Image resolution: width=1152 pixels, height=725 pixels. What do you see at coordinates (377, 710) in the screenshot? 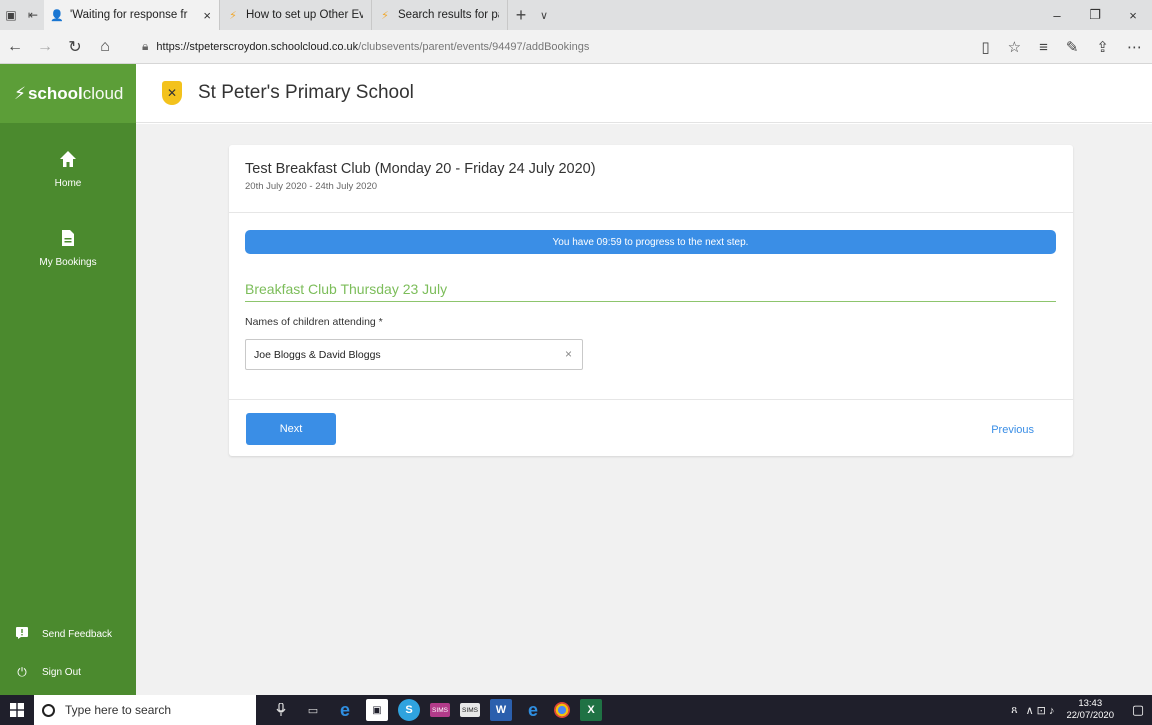
I see `store-icon: ▣` at bounding box center [377, 710].